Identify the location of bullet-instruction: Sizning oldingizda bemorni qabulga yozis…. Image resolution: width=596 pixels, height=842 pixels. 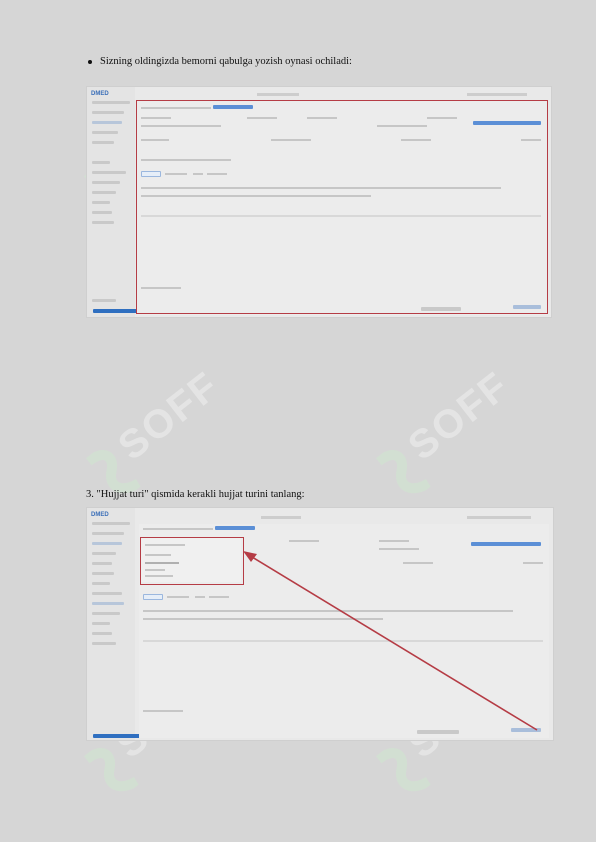
(220, 61).